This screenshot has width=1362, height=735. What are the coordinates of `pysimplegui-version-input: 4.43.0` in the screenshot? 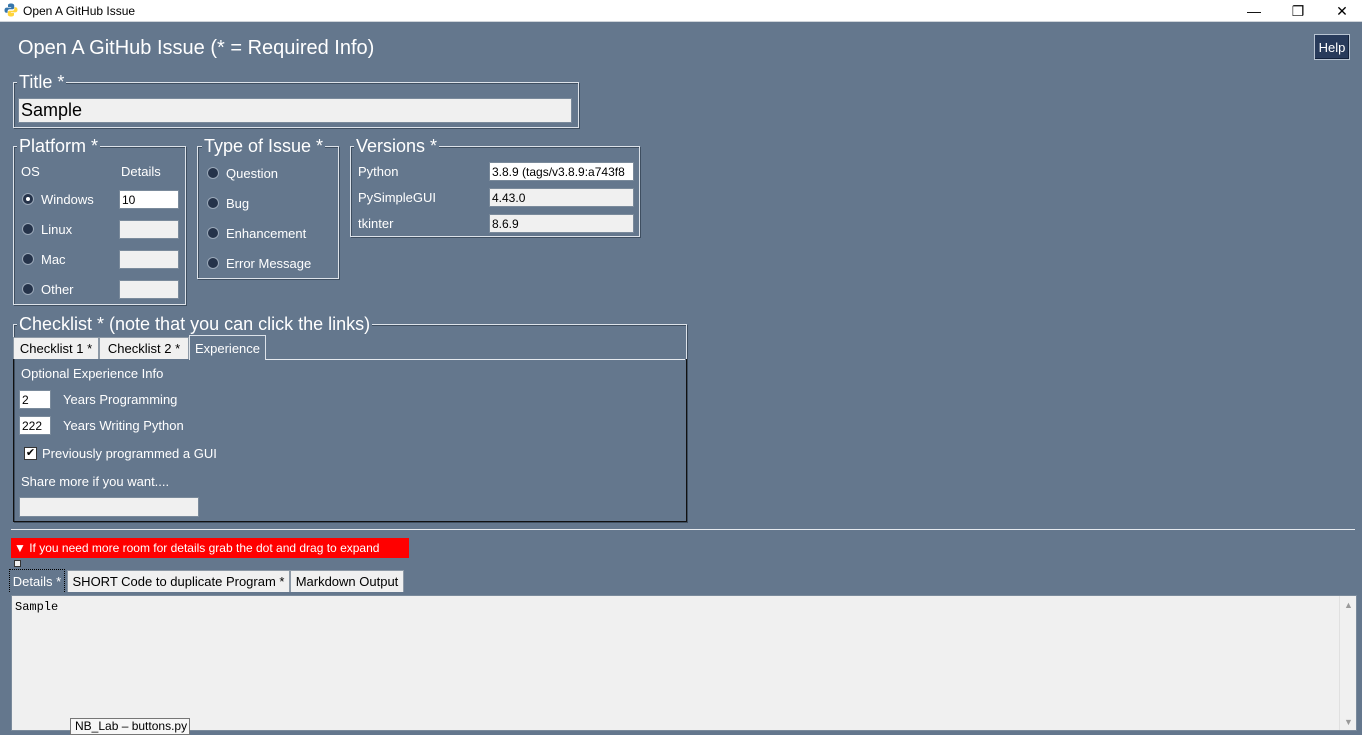 It's located at (561, 197).